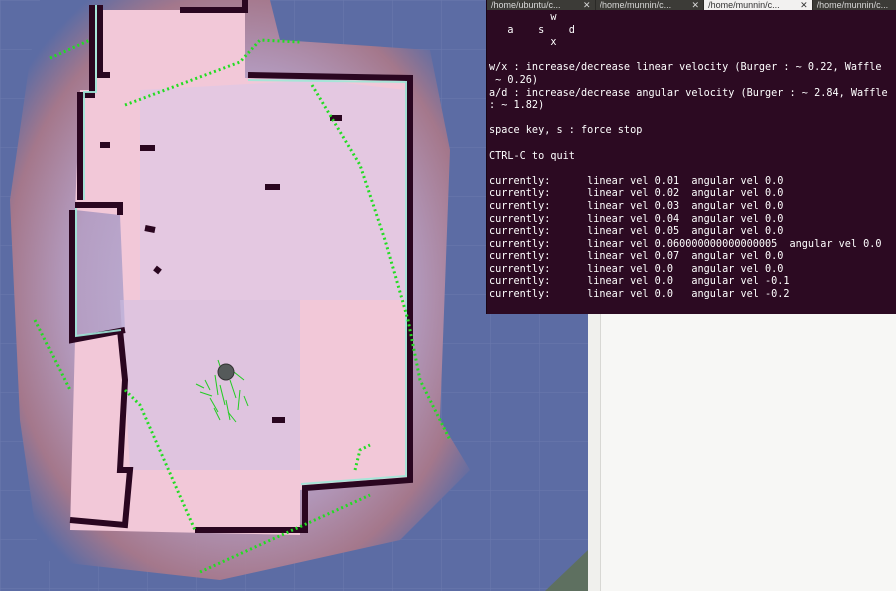  What do you see at coordinates (514, 80) in the screenshot?
I see `terminal-line: ~ 0.26)` at bounding box center [514, 80].